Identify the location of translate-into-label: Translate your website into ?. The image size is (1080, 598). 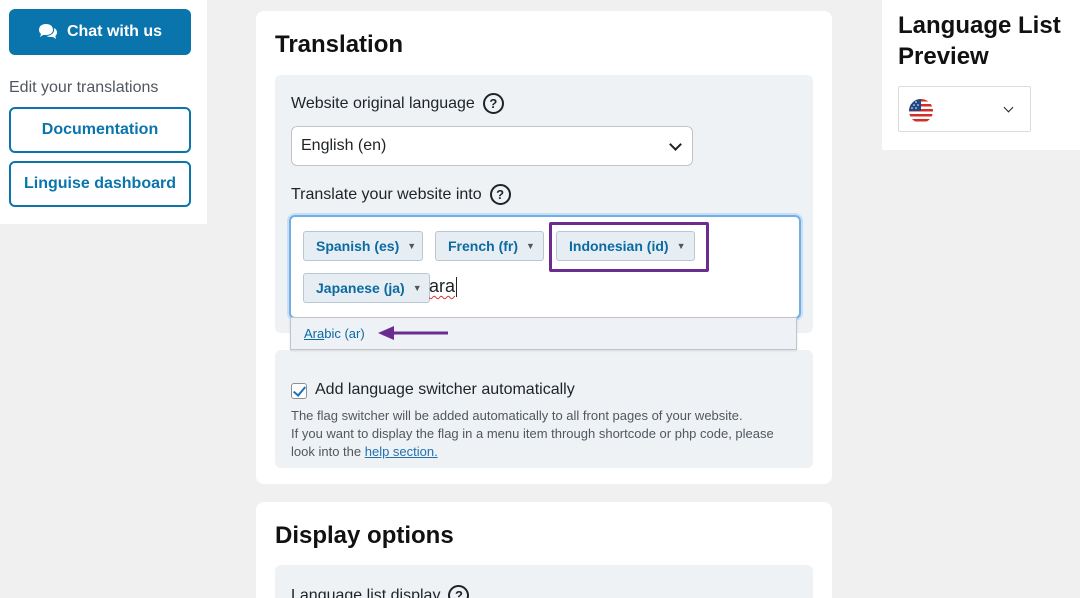
(401, 194).